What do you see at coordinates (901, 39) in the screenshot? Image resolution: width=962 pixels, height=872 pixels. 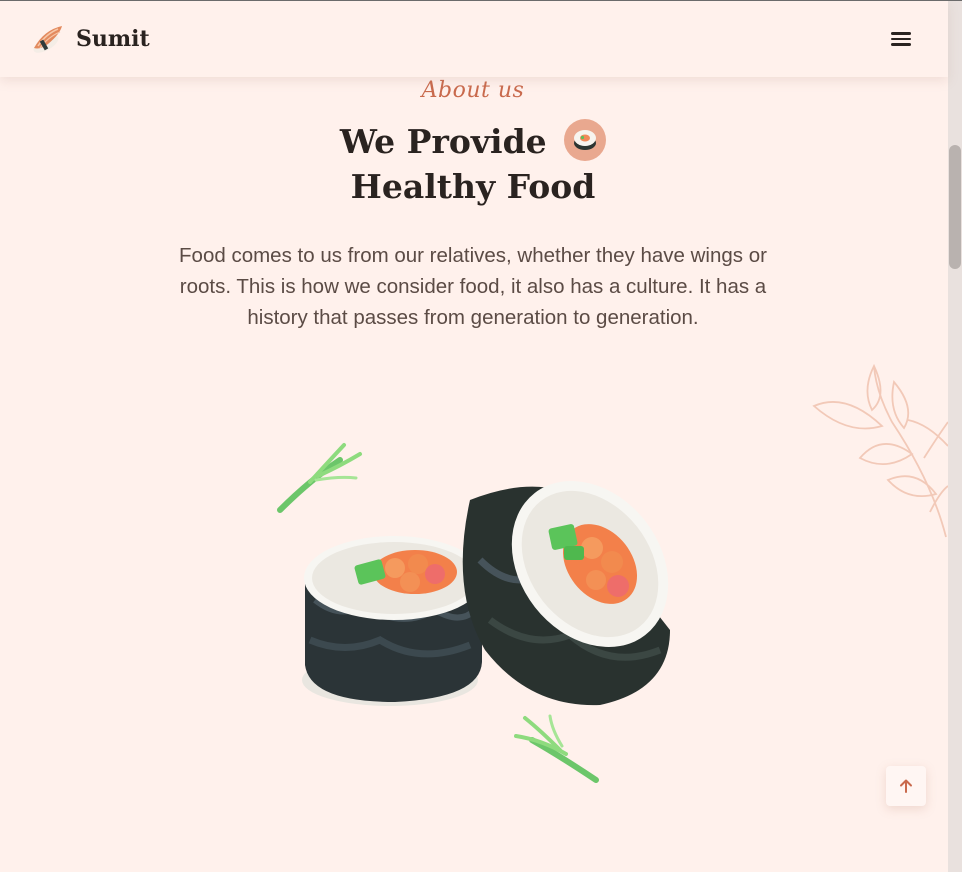 I see `hamburger-menu-icon` at bounding box center [901, 39].